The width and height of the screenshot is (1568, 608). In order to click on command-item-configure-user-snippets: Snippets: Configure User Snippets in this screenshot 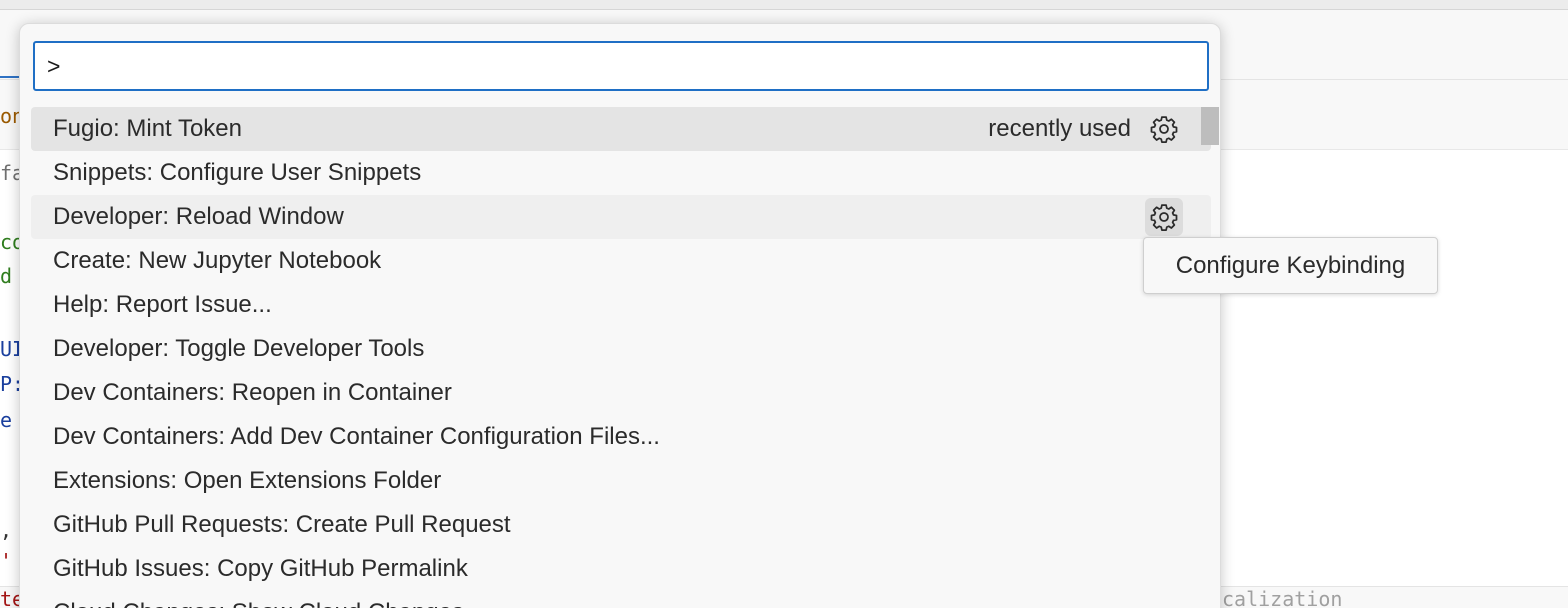, I will do `click(621, 173)`.